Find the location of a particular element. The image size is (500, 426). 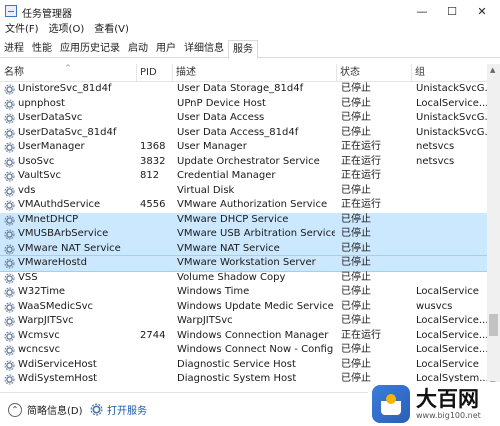

watermark-badge-icon is located at coordinates (391, 404).